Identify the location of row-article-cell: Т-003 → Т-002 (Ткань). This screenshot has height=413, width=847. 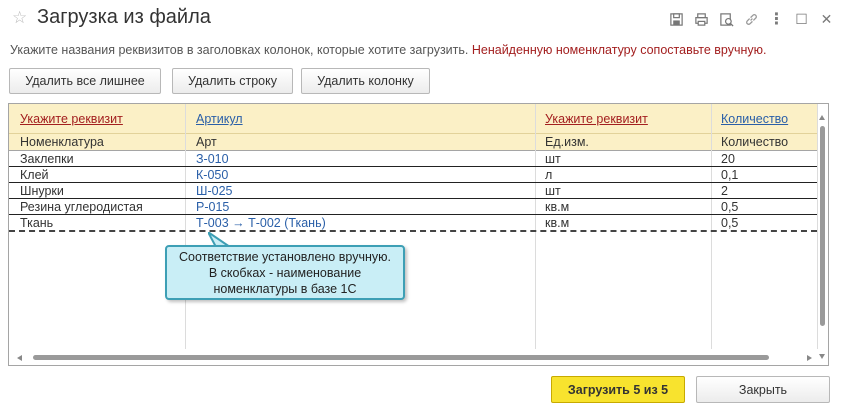
(261, 223).